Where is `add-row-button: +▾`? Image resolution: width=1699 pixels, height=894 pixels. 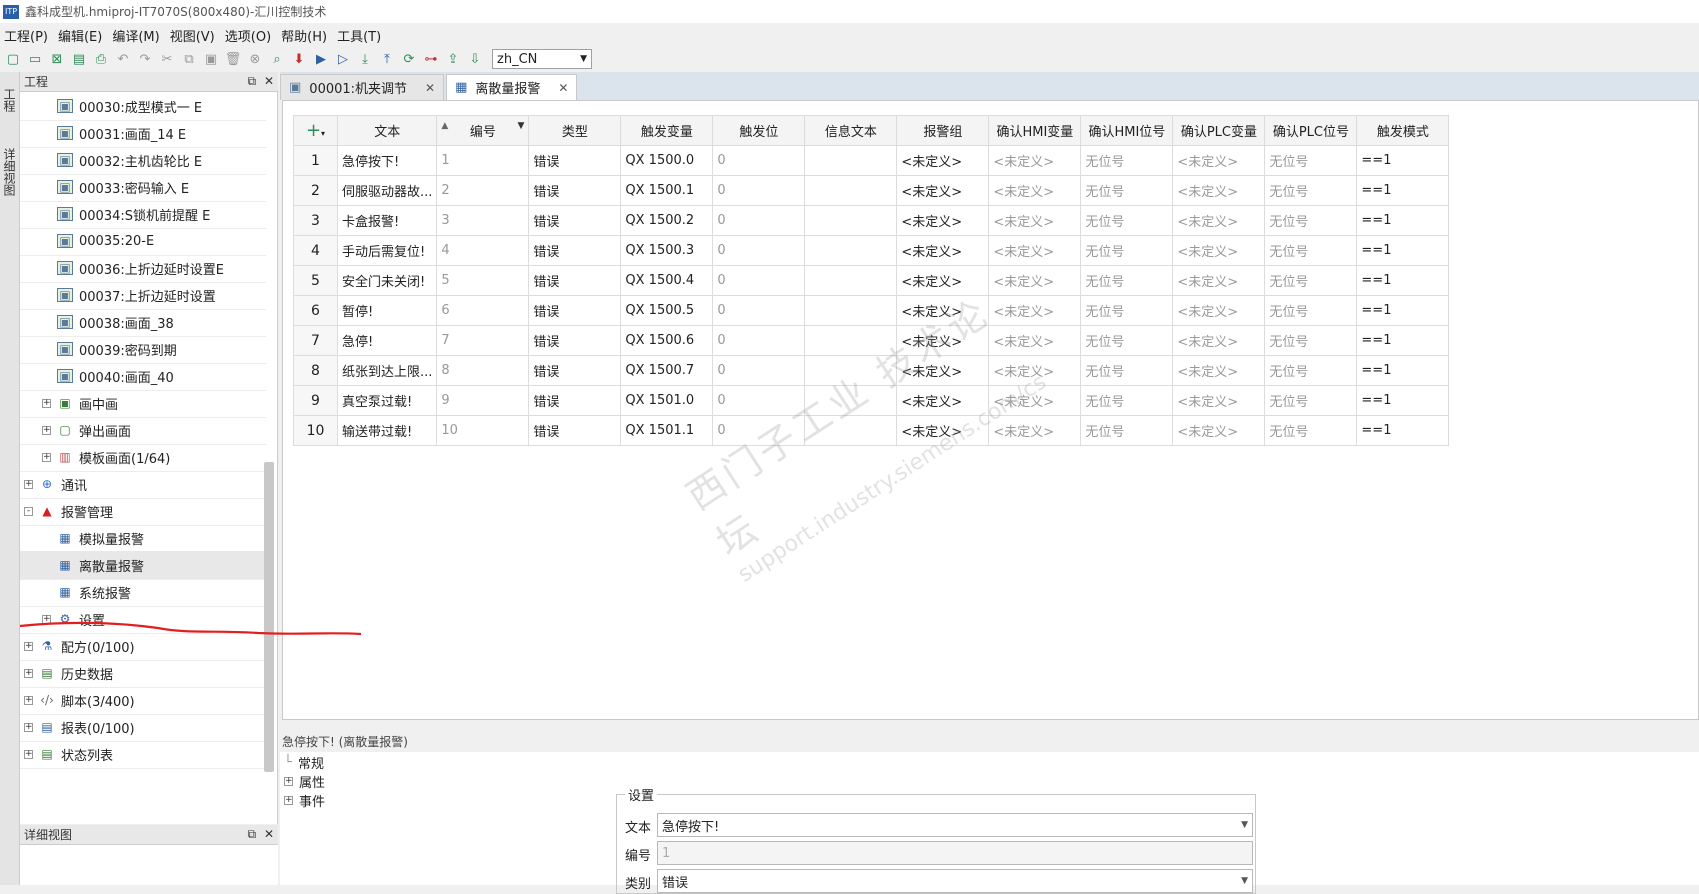 add-row-button: +▾ is located at coordinates (315, 130).